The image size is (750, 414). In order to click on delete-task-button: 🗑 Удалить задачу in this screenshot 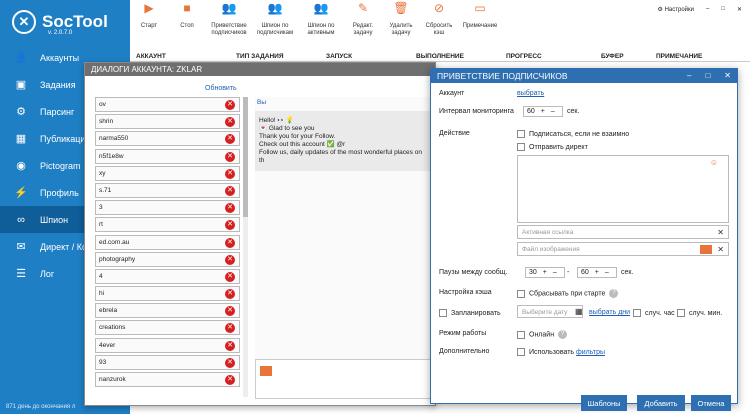, I will do `click(401, 25)`.